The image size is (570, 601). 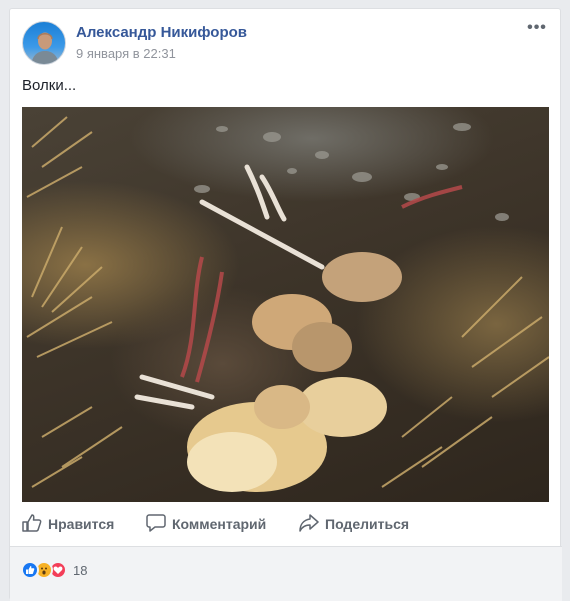 I want to click on like-label: Нравится, so click(x=81, y=524).